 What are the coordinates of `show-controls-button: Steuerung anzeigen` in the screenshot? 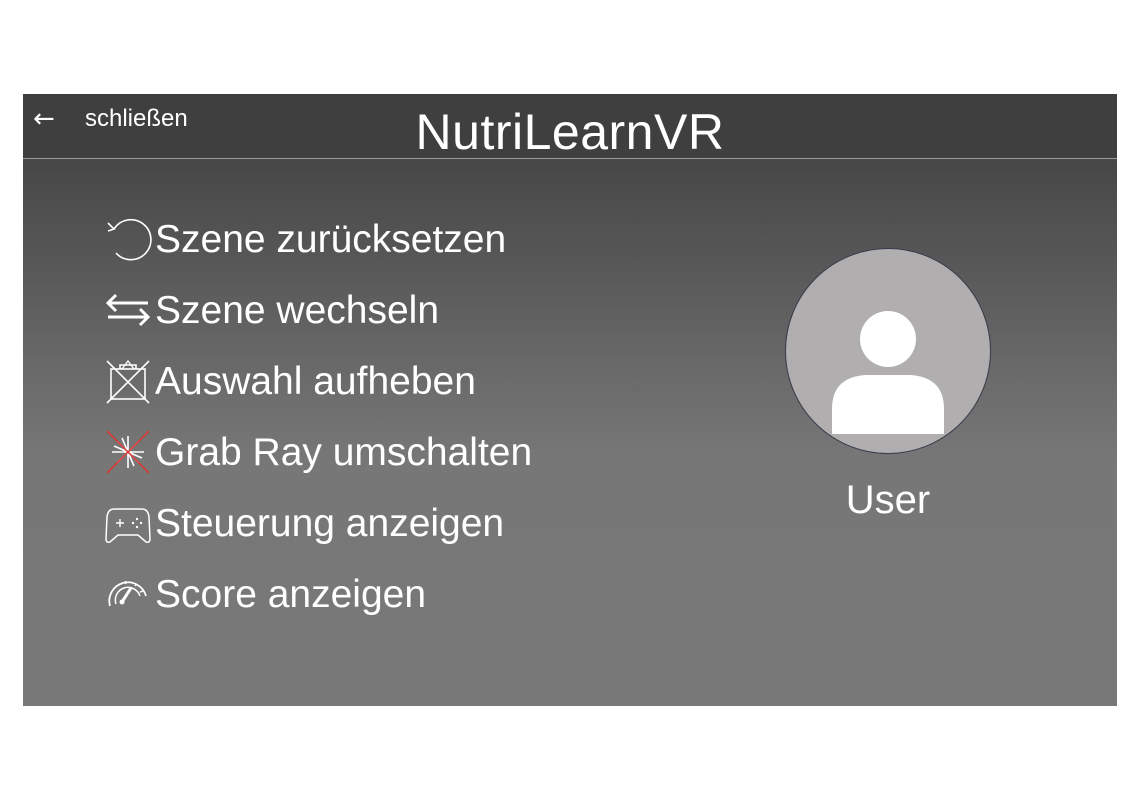 It's located at (303, 523).